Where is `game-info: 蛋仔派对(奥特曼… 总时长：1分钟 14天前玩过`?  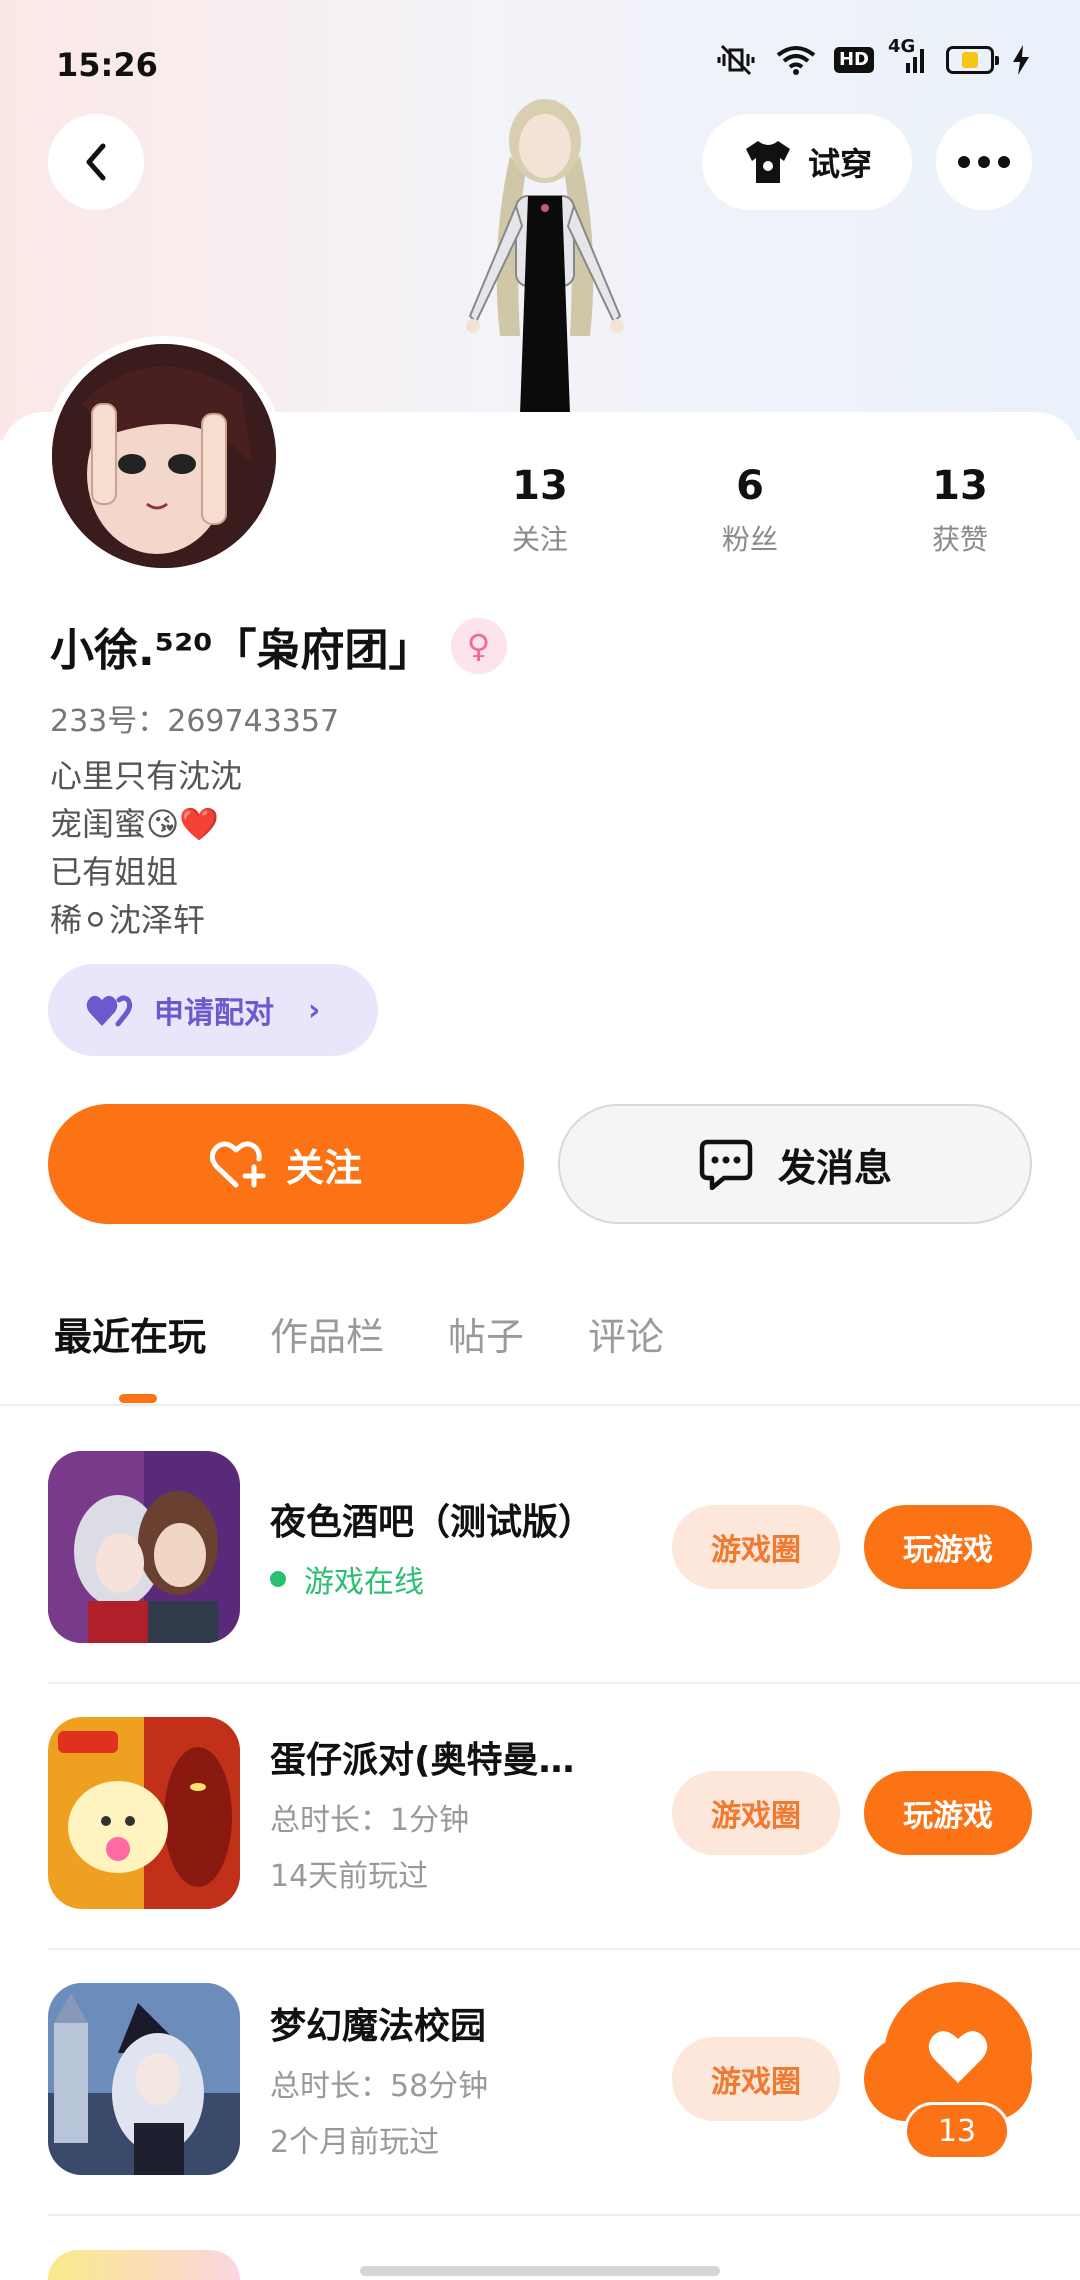
game-info: 蛋仔派对(奥特曼… 总时长：1分钟 14天前玩过 is located at coordinates (460, 1813).